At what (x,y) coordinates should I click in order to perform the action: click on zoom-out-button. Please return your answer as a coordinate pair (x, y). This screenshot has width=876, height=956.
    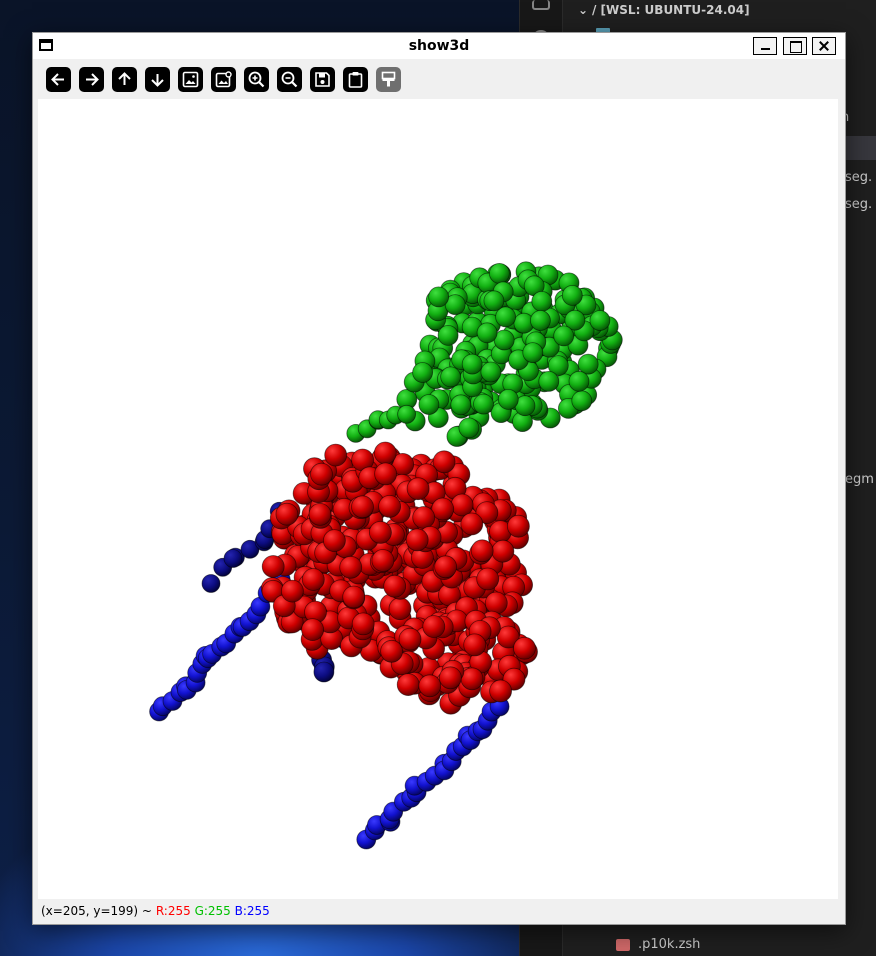
    Looking at the image, I should click on (289, 79).